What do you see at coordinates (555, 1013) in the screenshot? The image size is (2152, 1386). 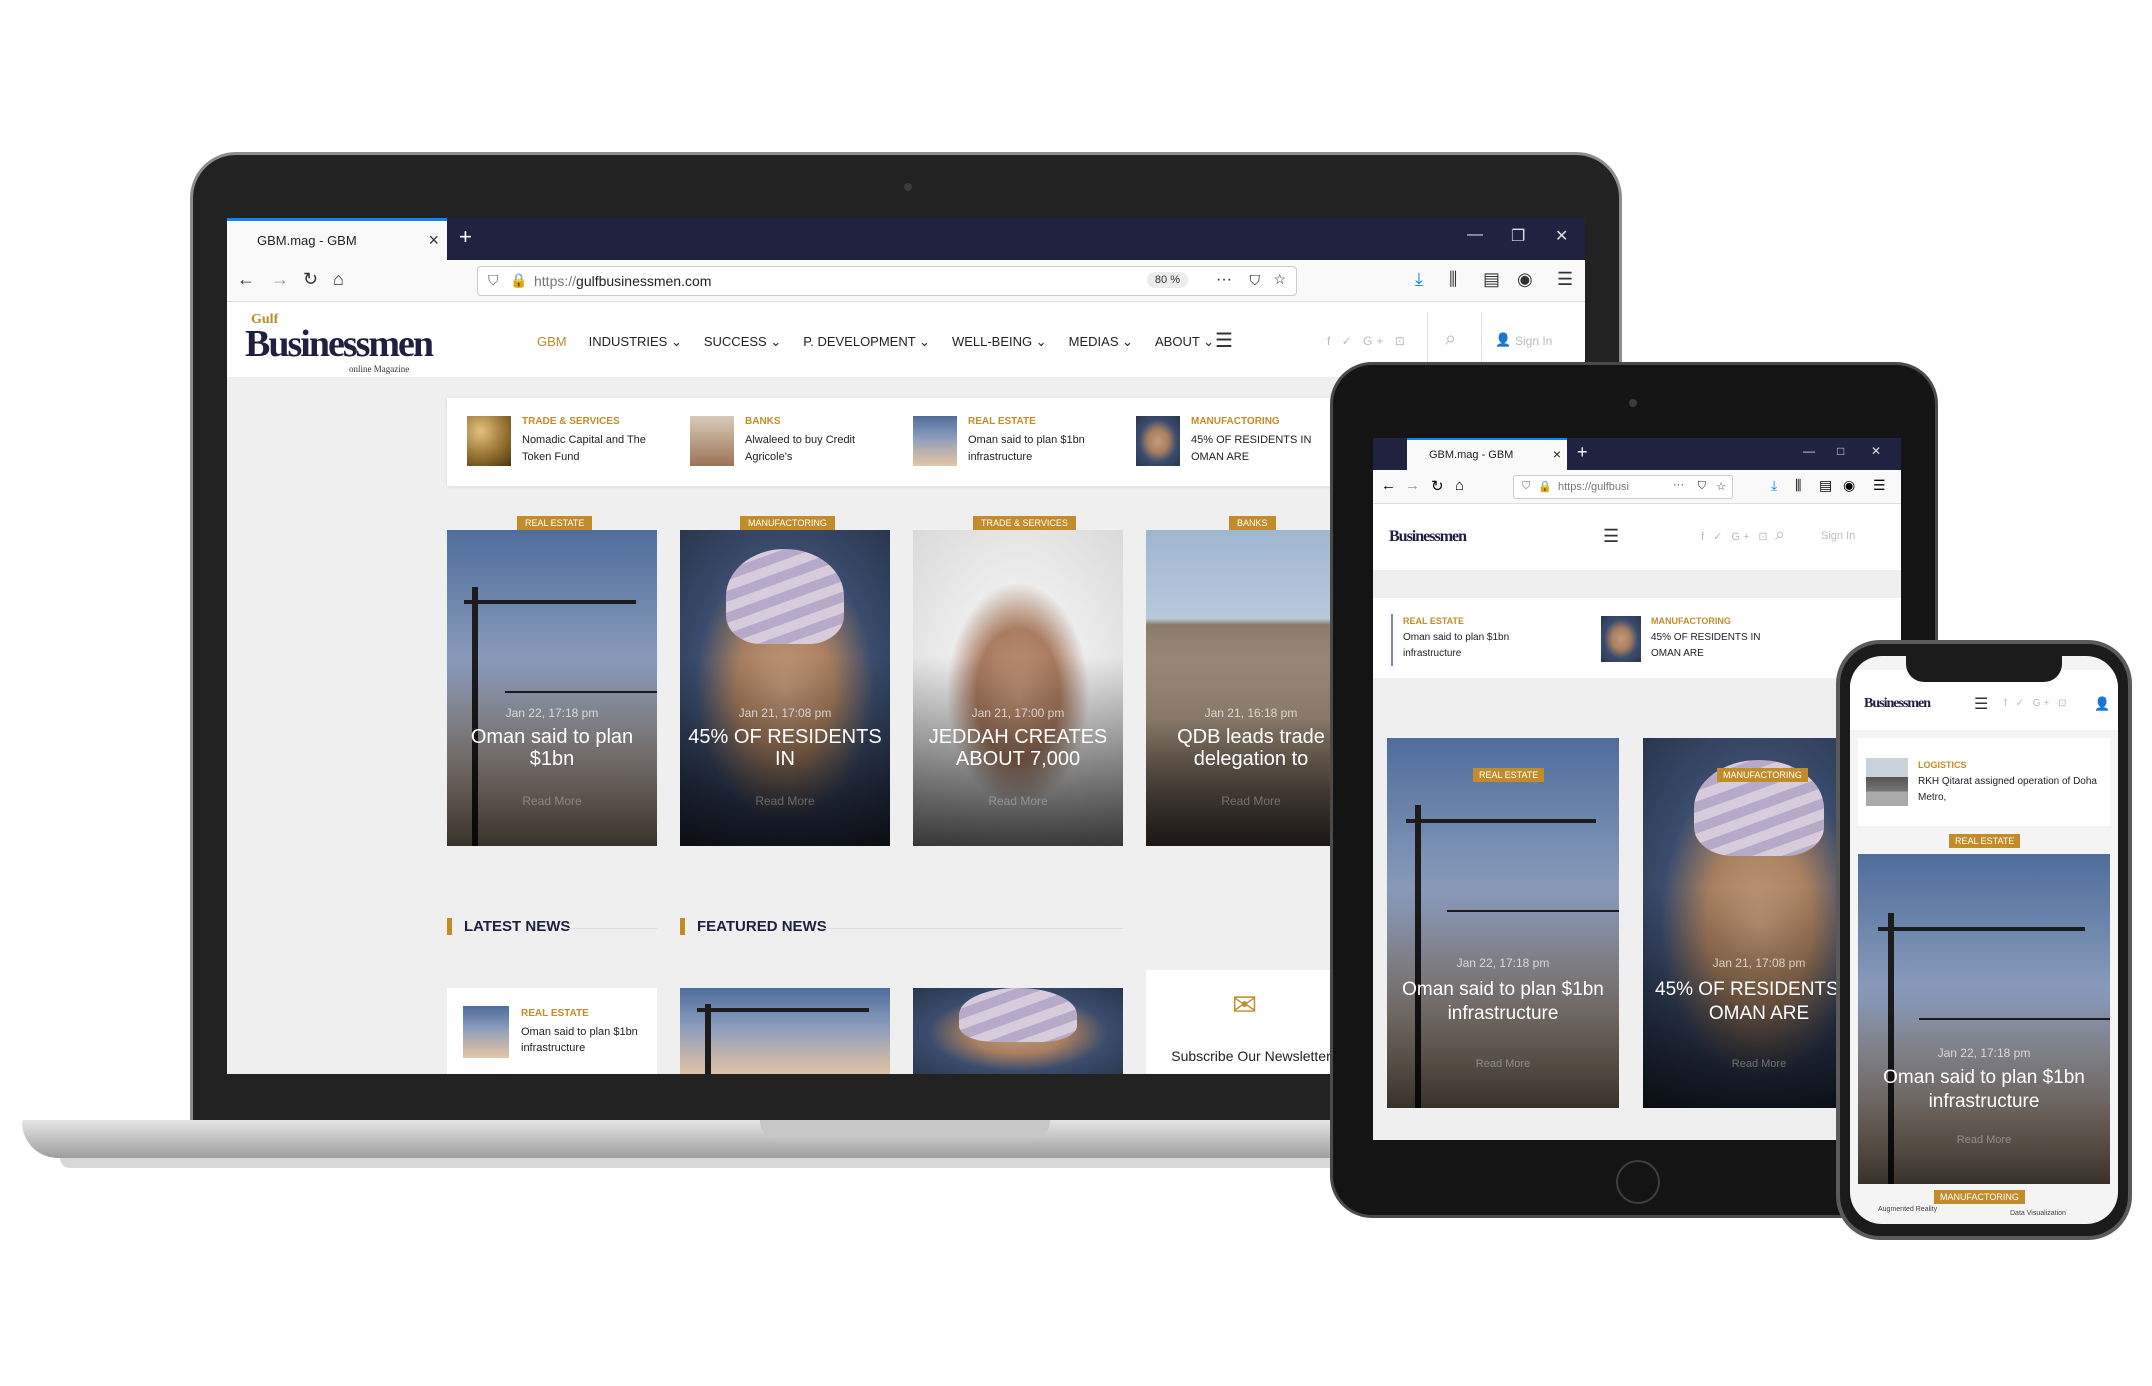 I see `latest-category: REAL ESTATE` at bounding box center [555, 1013].